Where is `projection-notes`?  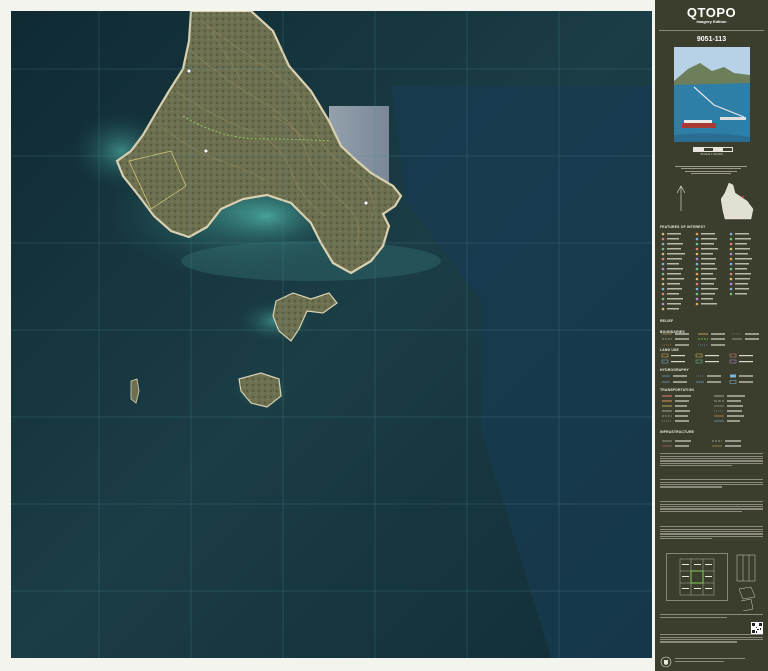 projection-notes is located at coordinates (711, 170).